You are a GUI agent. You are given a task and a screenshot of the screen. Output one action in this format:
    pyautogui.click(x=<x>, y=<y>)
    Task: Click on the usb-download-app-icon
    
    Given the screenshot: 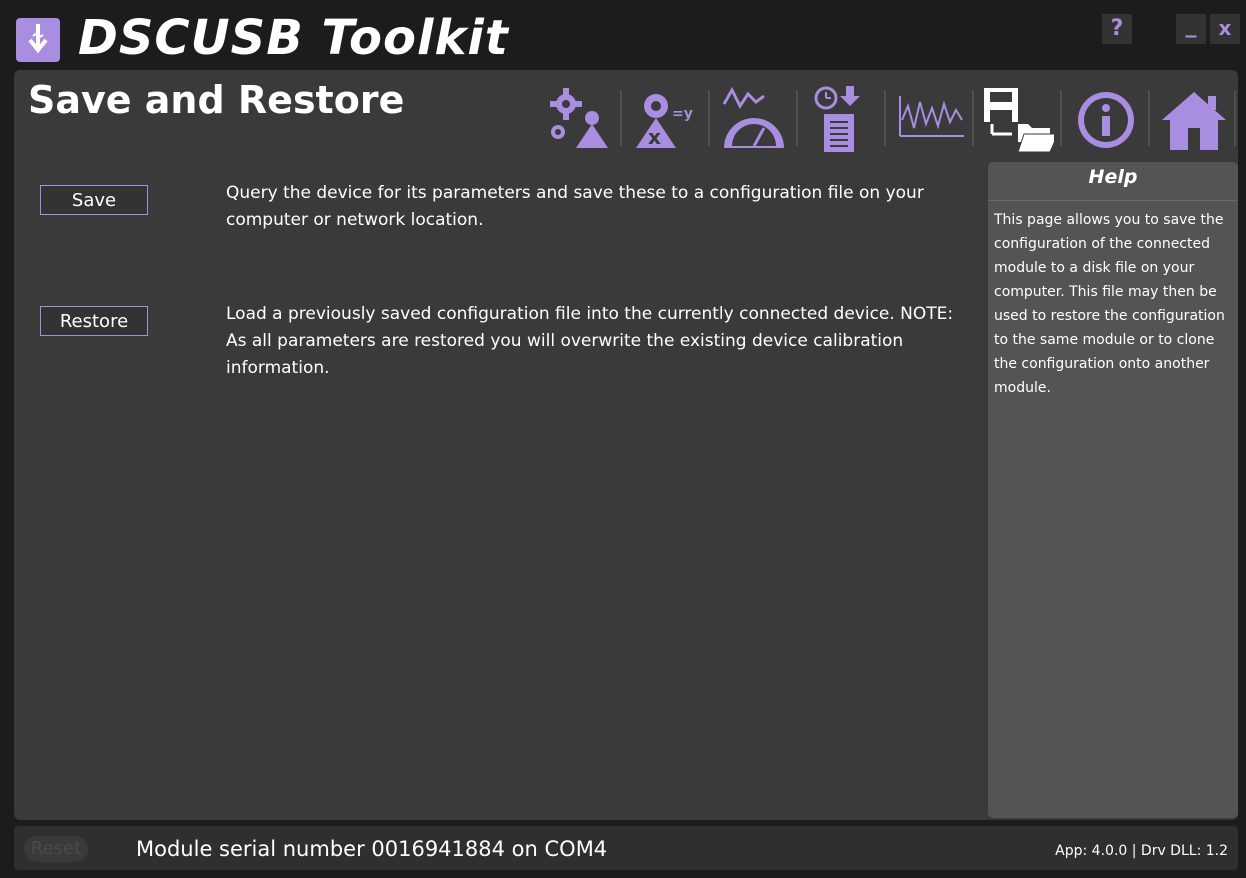 What is the action you would take?
    pyautogui.click(x=38, y=40)
    